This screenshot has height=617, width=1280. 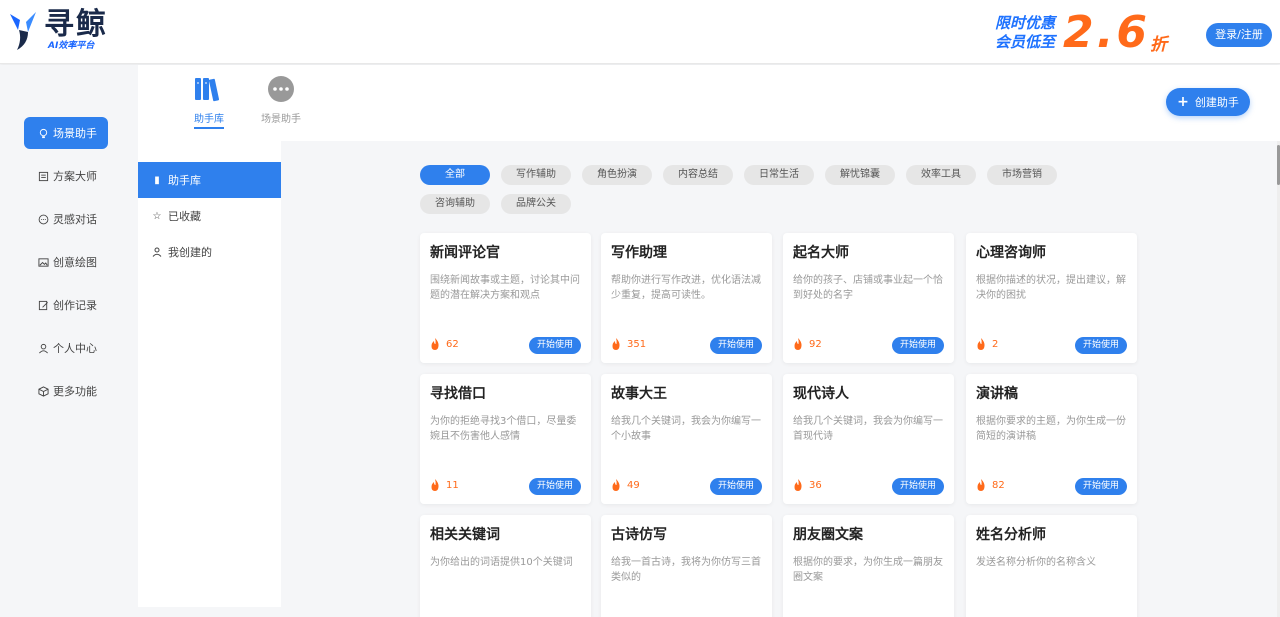 I want to click on tab-assistant-library: 助手库, so click(x=209, y=102).